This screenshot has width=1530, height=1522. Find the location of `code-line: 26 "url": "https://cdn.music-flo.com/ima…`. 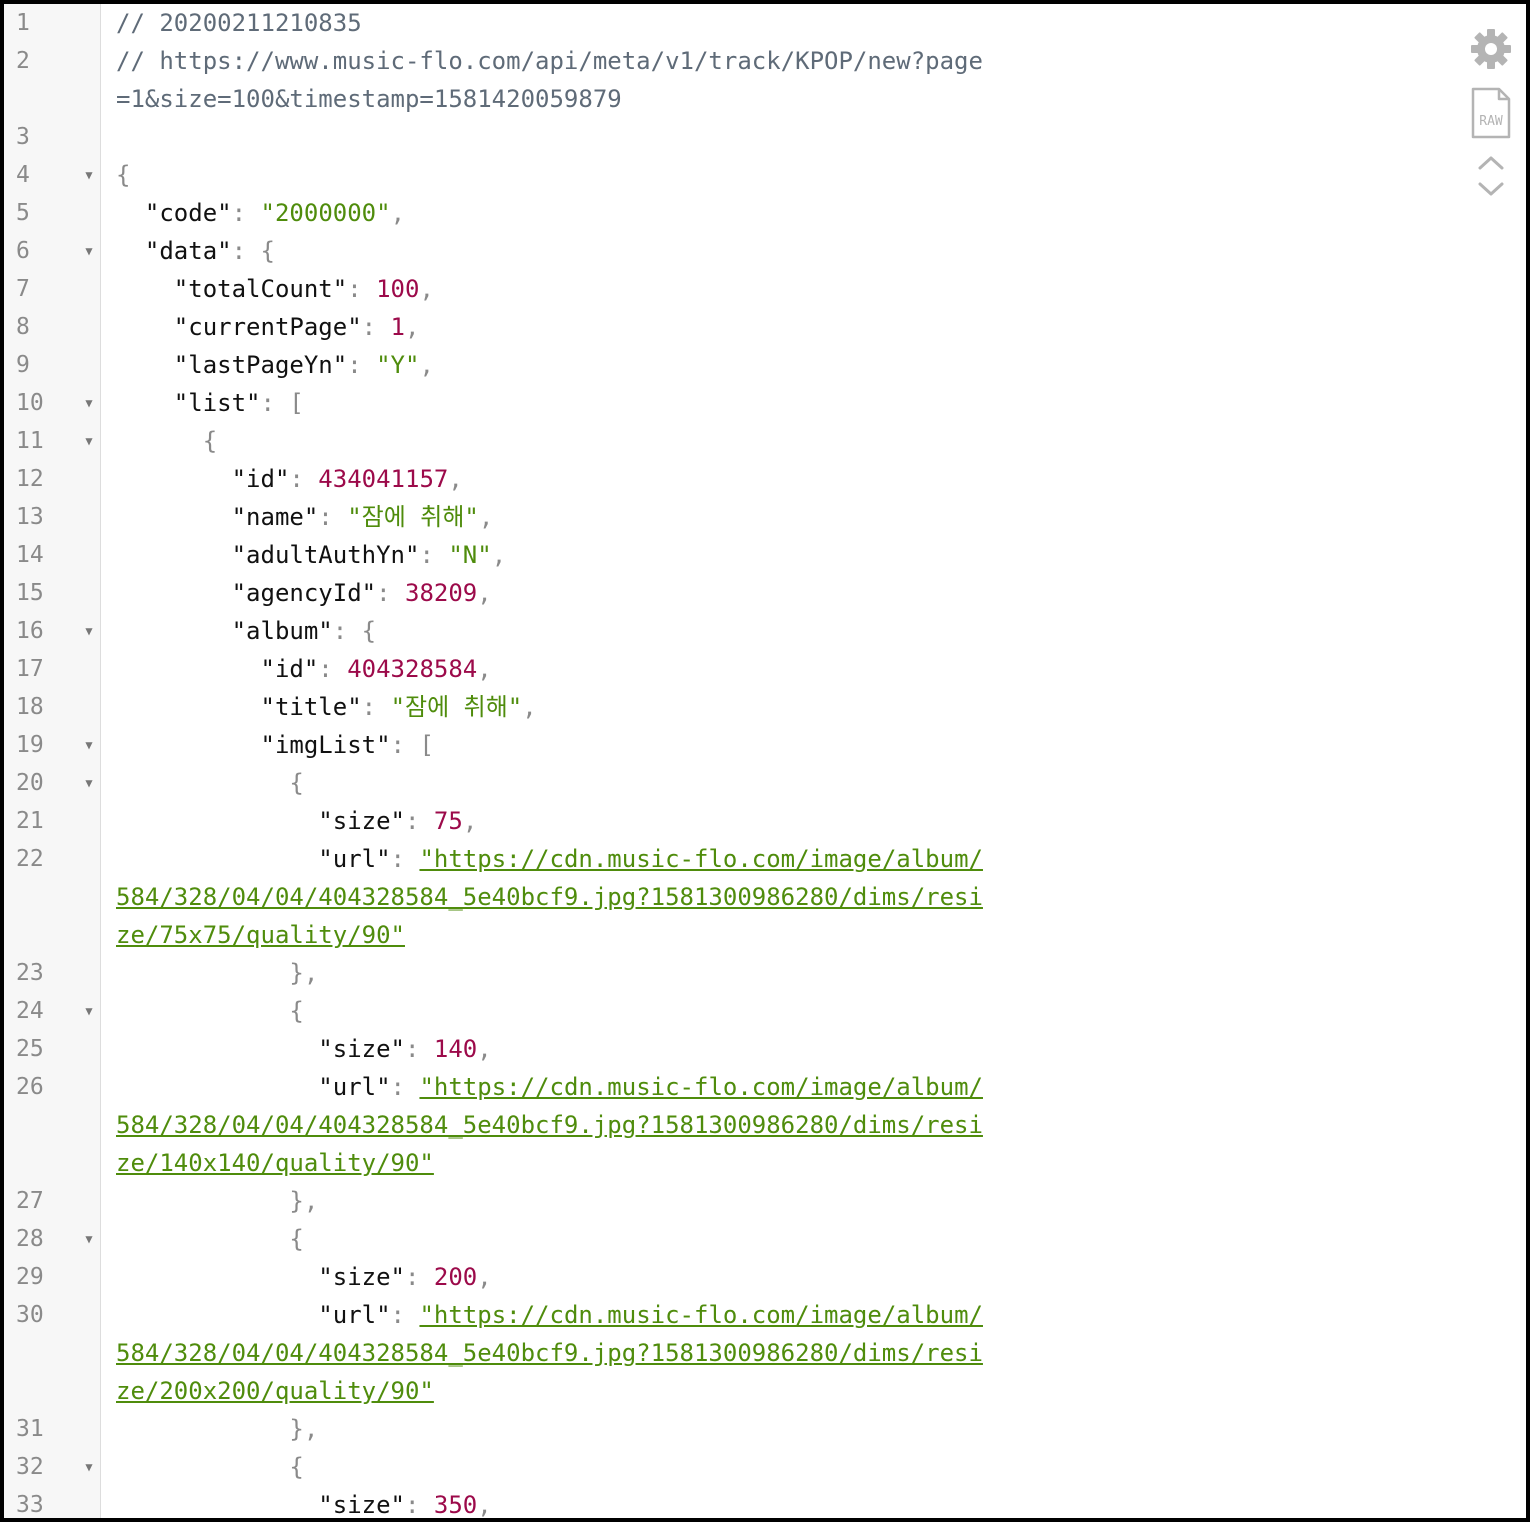

code-line: 26 "url": "https://cdn.music-flo.com/ima… is located at coordinates (765, 1125).